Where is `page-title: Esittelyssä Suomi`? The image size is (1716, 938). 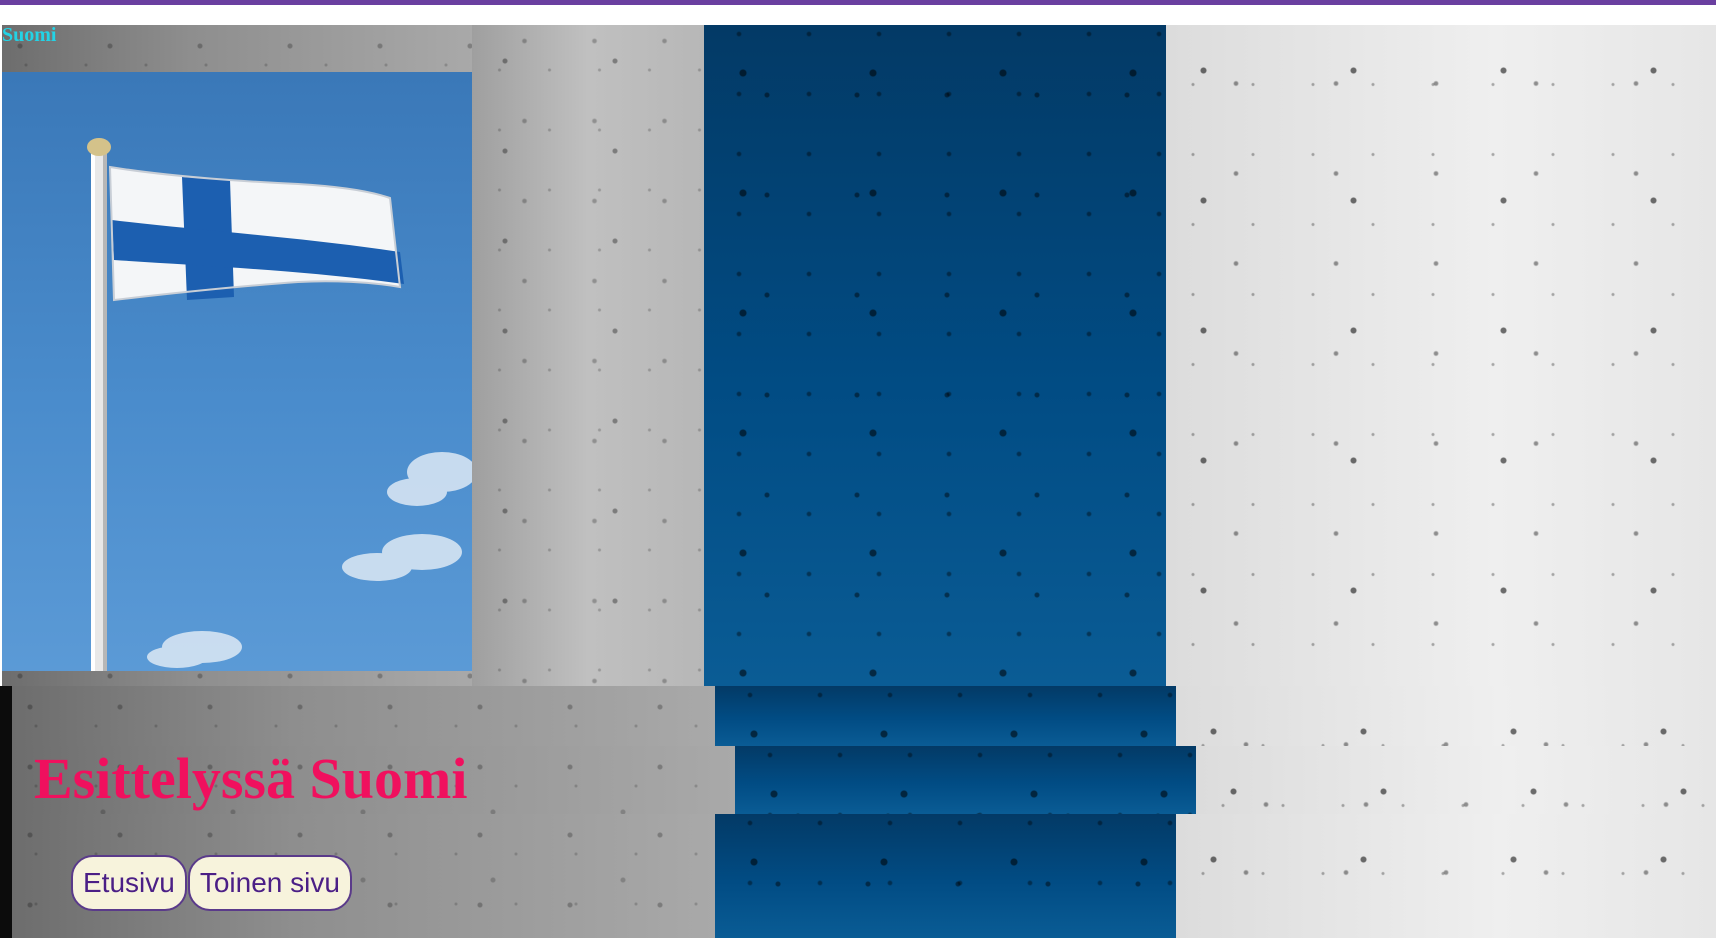
page-title: Esittelyssä Suomi is located at coordinates (251, 778).